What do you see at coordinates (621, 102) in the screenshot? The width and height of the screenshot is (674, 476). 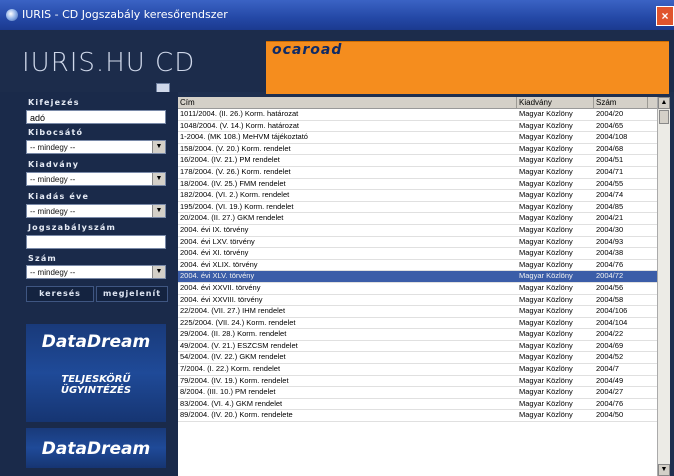 I see `column-header-szam: Szám` at bounding box center [621, 102].